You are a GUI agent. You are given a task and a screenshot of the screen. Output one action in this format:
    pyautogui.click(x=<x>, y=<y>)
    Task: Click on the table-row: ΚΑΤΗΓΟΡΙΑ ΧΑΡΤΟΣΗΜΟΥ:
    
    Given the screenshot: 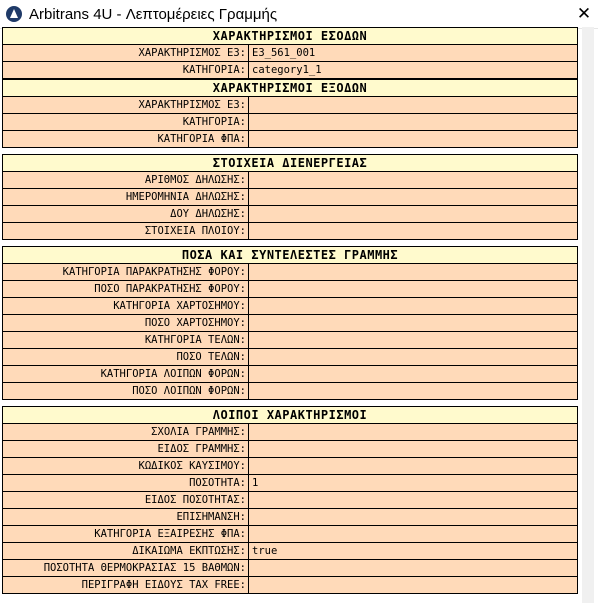 What is the action you would take?
    pyautogui.click(x=290, y=306)
    